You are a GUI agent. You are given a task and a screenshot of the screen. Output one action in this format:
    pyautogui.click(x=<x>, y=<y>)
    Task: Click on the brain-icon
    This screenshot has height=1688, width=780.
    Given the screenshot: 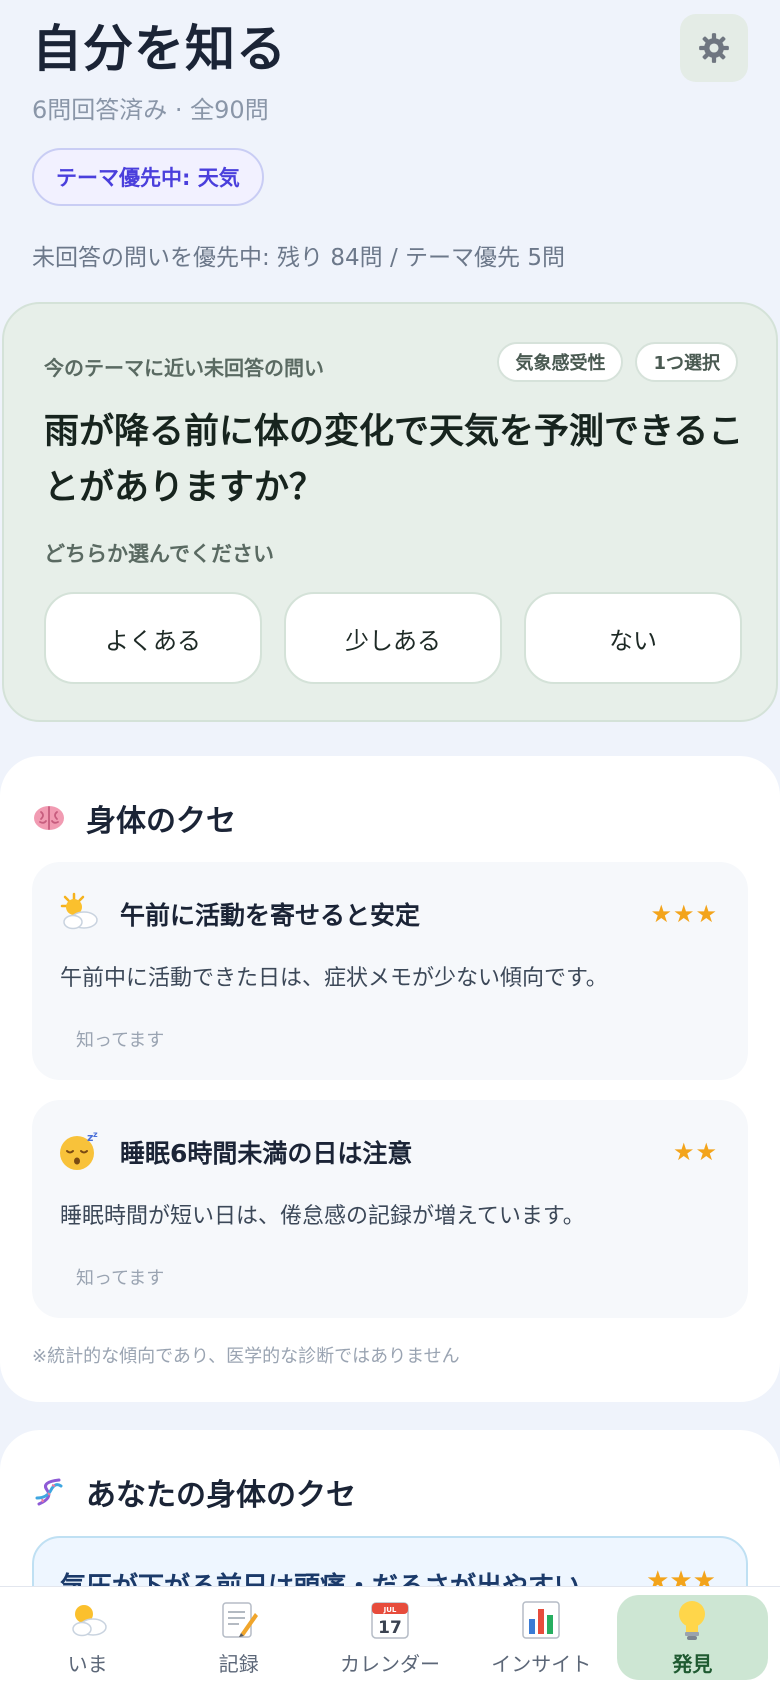 What is the action you would take?
    pyautogui.click(x=49, y=818)
    